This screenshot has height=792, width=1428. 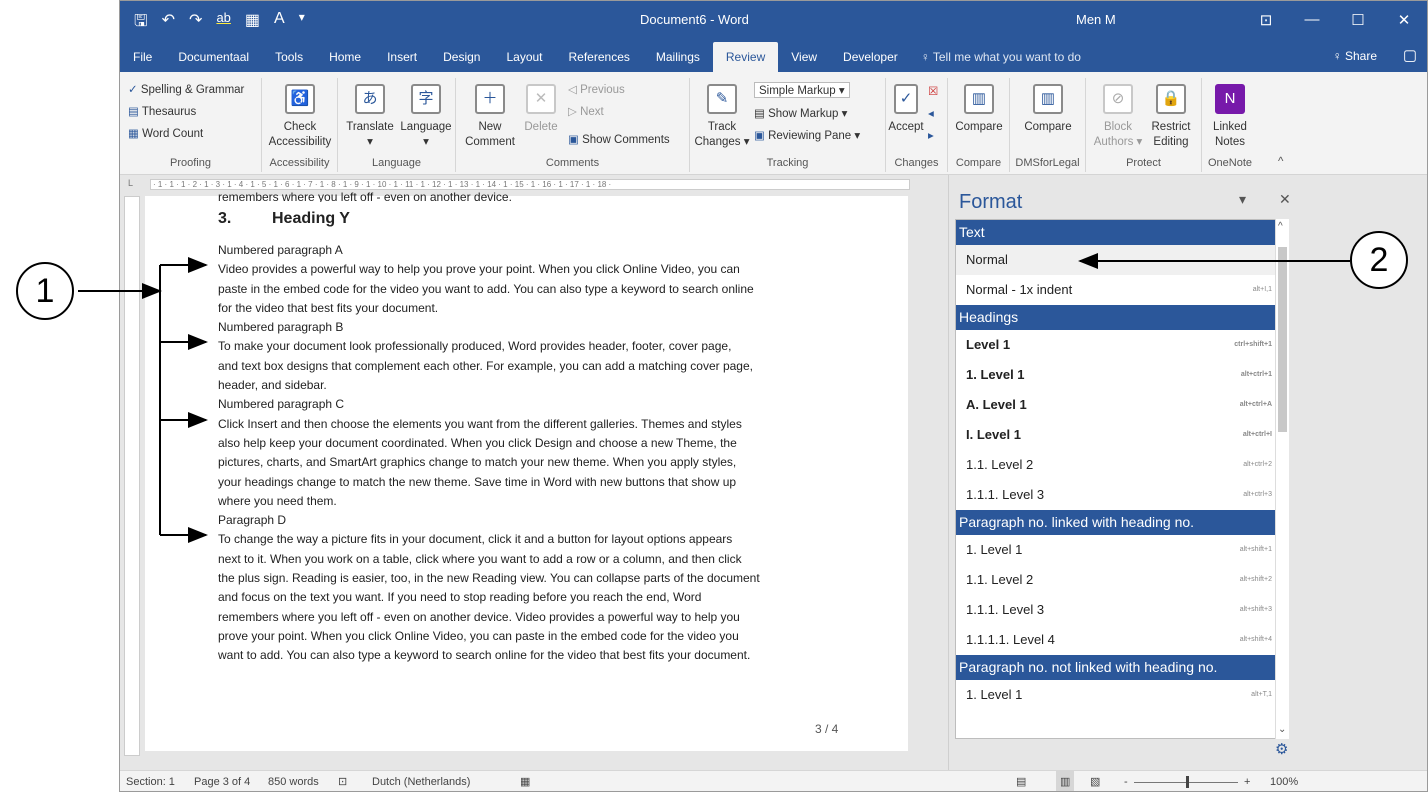 What do you see at coordinates (1281, 749) in the screenshot?
I see `gear-icon: ⚙` at bounding box center [1281, 749].